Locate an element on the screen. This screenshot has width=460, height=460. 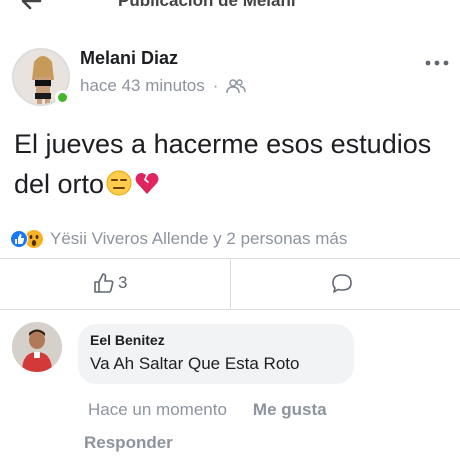
top-bar: Publicación de Melani is located at coordinates (230, 9).